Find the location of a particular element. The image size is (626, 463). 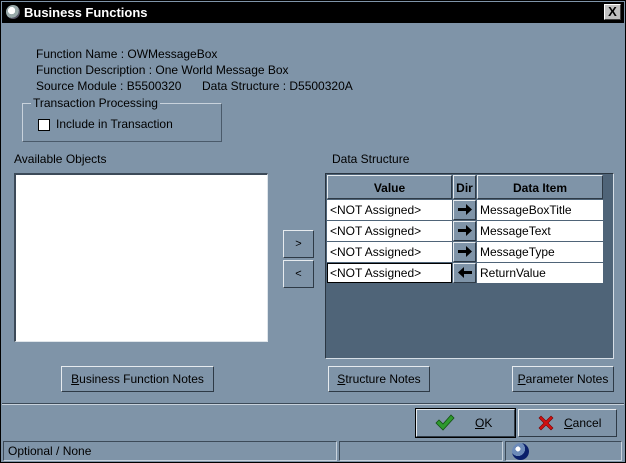

ok-mnemonic: O is located at coordinates (480, 423).